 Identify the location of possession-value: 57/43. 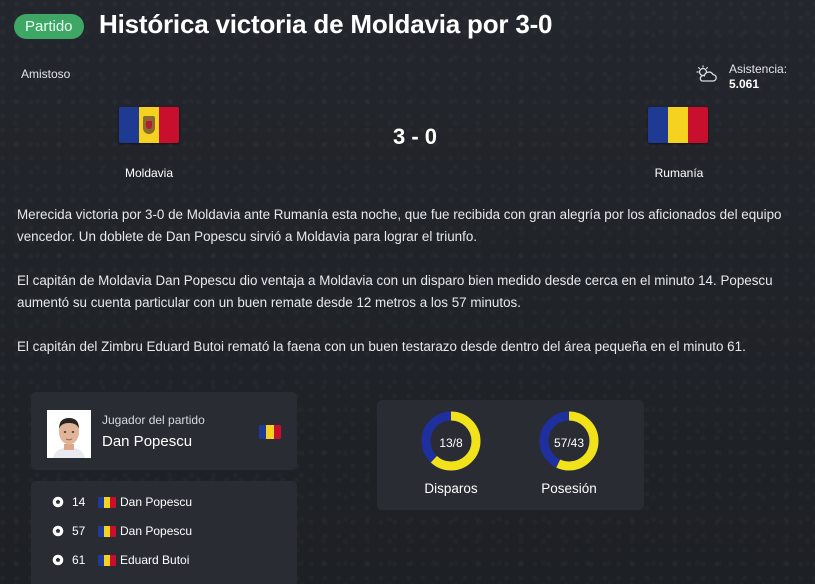
(569, 443).